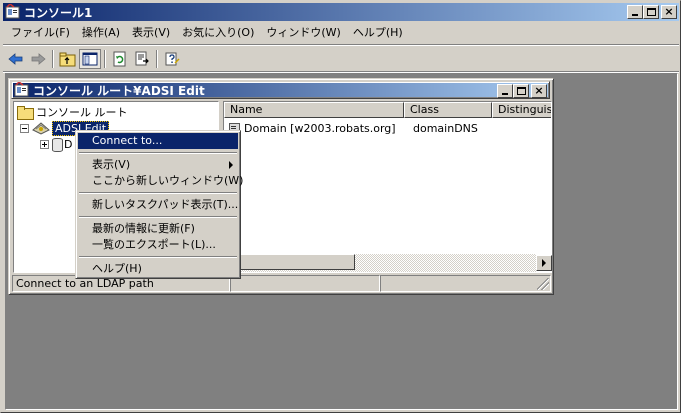  Describe the element at coordinates (111, 164) in the screenshot. I see `menu-item-label: 表示(V)` at that location.